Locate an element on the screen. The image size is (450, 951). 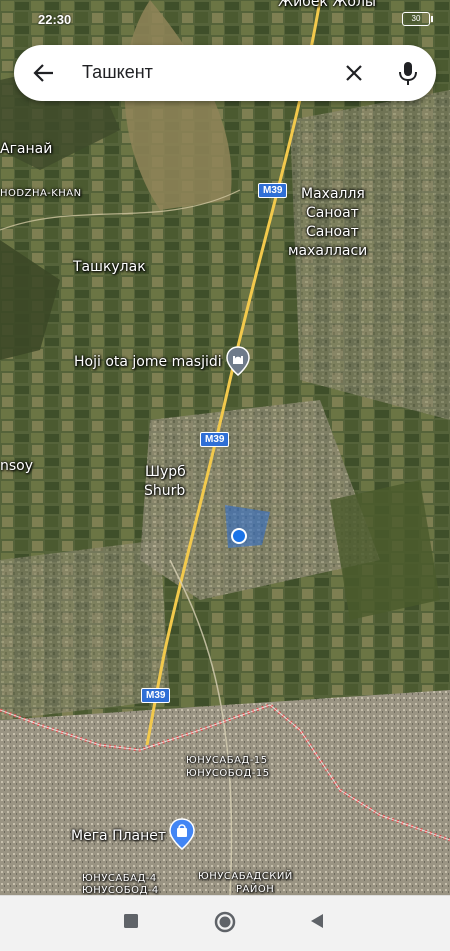
map-label-yunusabad-15: ЮНУСАБАД-15 is located at coordinates (227, 760).